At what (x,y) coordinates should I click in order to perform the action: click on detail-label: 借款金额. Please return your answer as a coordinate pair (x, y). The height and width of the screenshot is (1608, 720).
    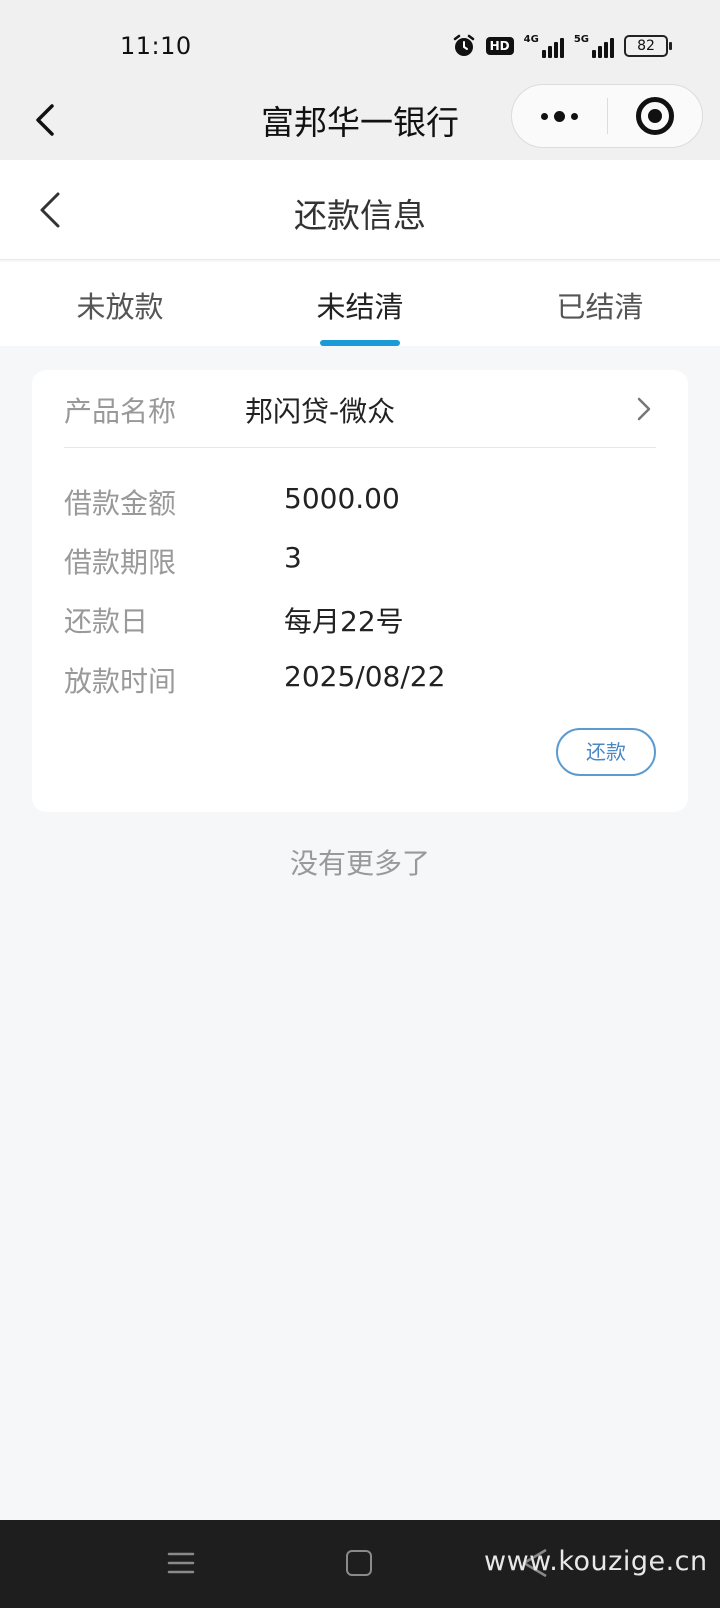
    Looking at the image, I should click on (120, 503).